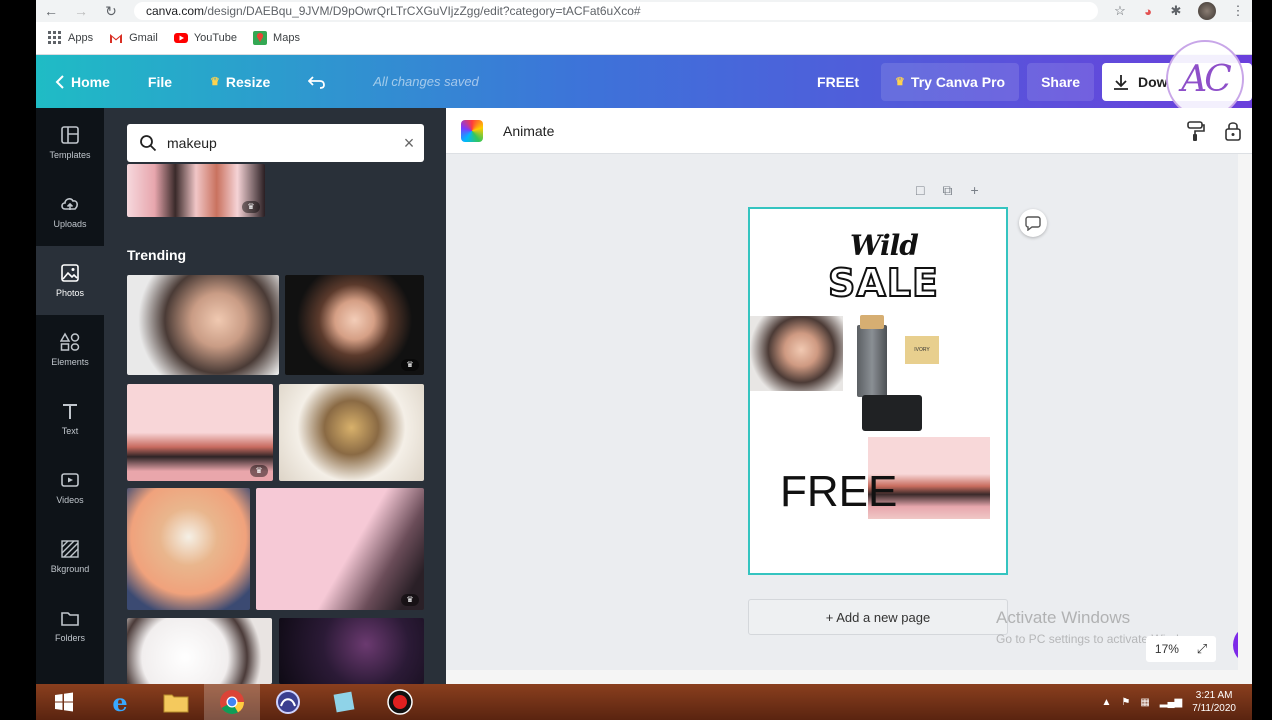  What do you see at coordinates (70, 142) in the screenshot?
I see `nav-templates: Templates` at bounding box center [70, 142].